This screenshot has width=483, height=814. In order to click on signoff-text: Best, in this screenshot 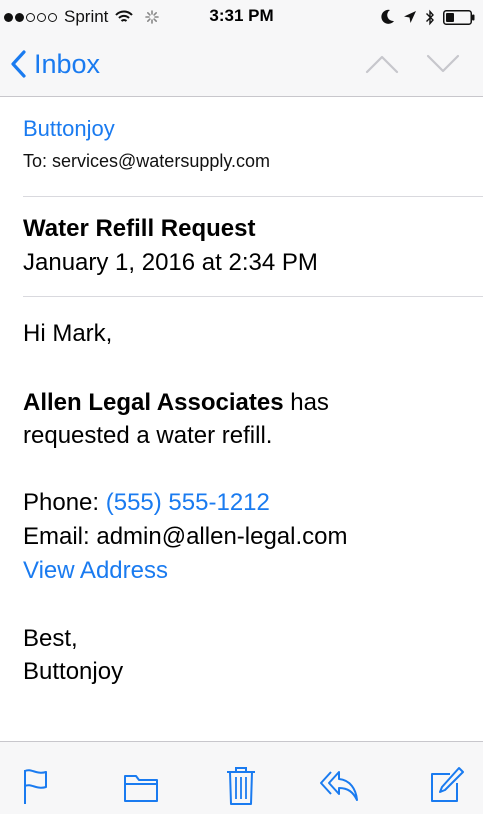, I will do `click(50, 638)`.